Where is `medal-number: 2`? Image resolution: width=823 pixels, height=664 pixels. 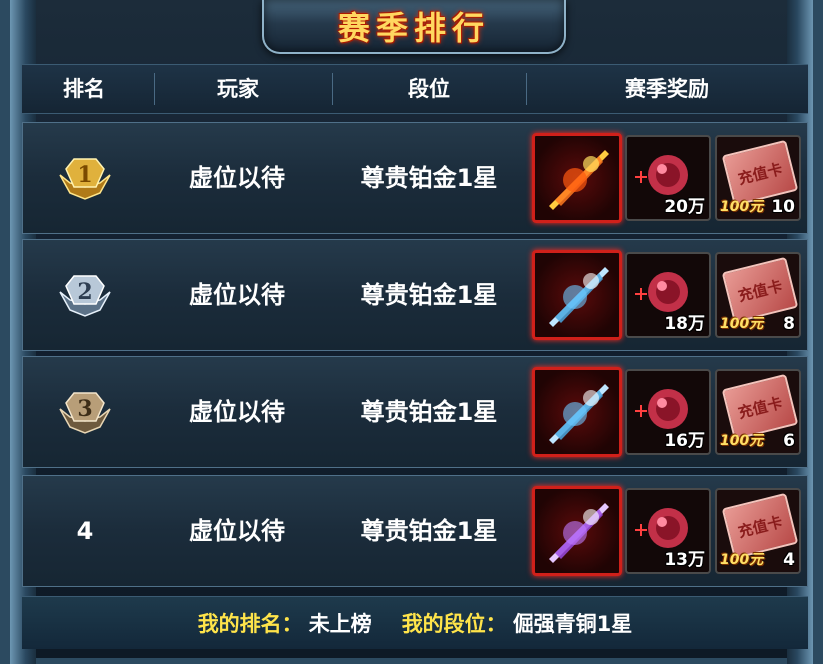
medal-number: 2 is located at coordinates (84, 292).